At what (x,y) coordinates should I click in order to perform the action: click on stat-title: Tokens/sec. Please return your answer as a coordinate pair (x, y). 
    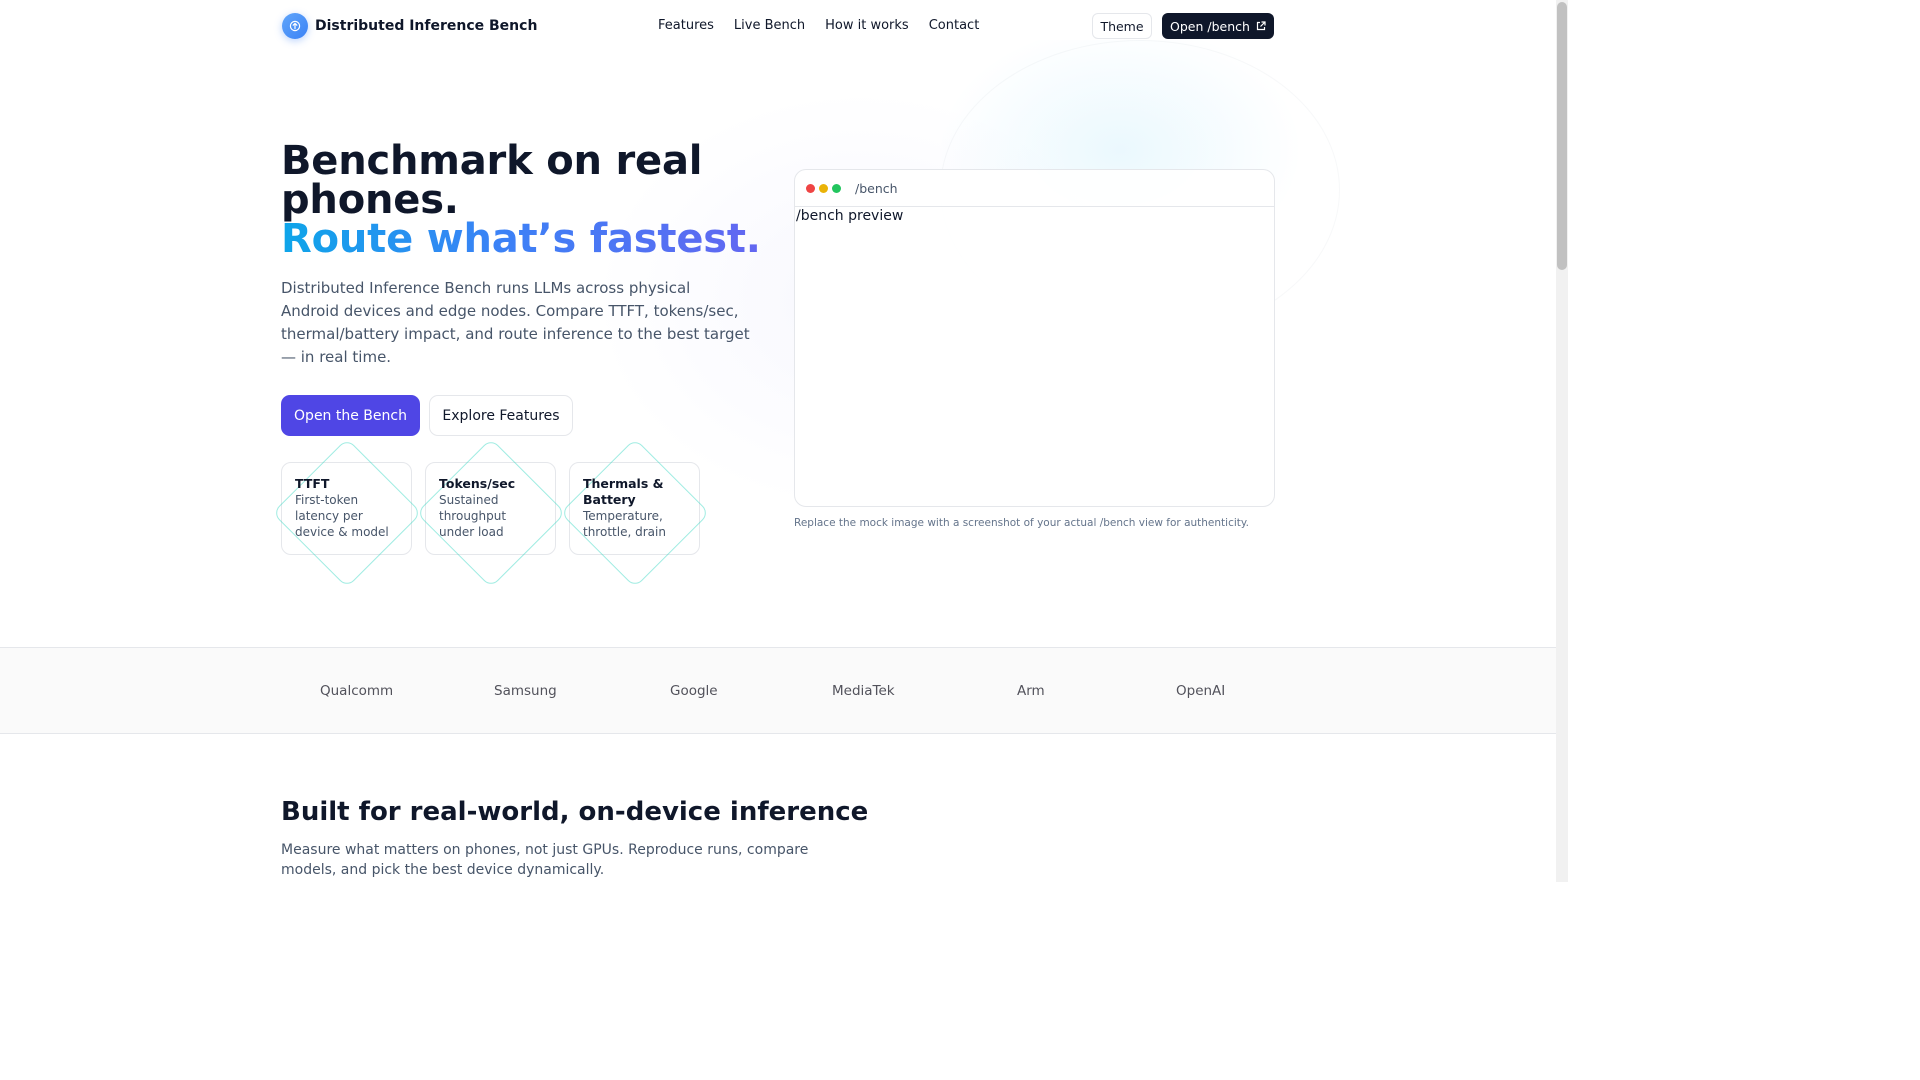
    Looking at the image, I should click on (477, 483).